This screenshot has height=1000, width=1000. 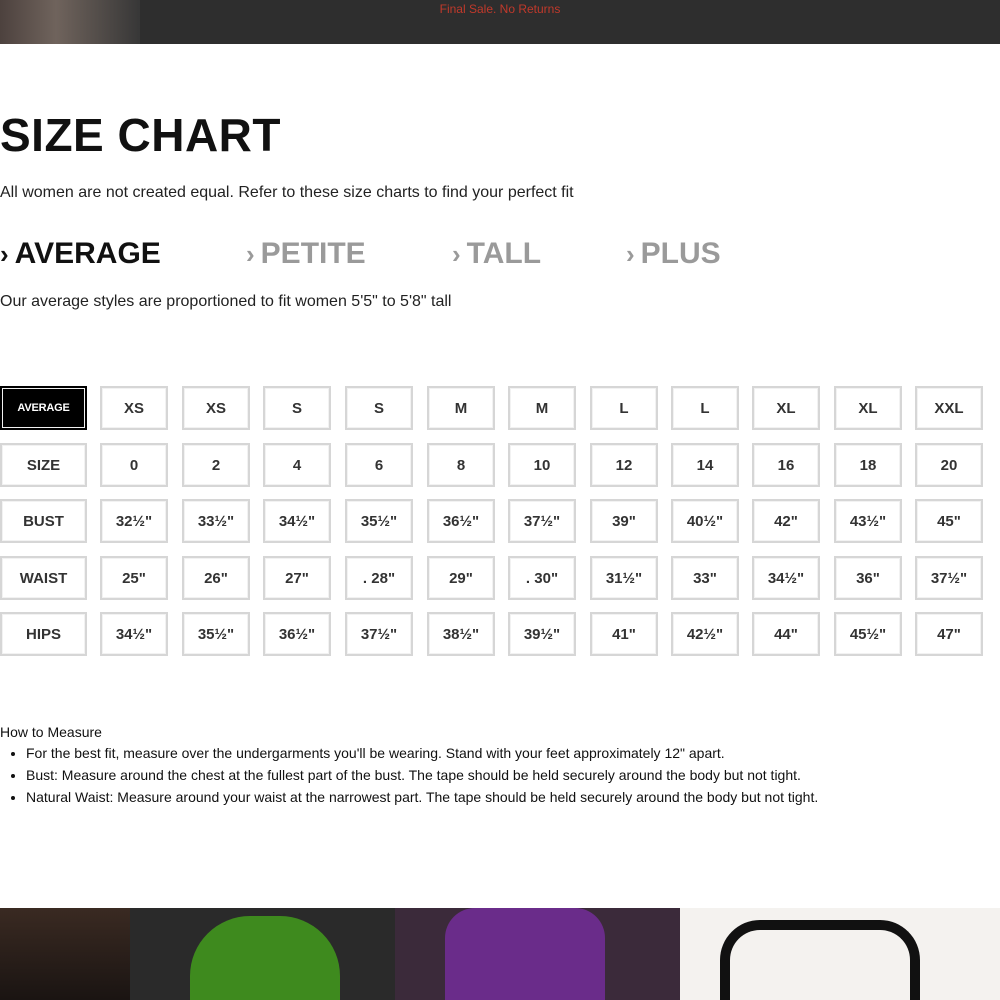 I want to click on table-cell: 27", so click(x=297, y=578).